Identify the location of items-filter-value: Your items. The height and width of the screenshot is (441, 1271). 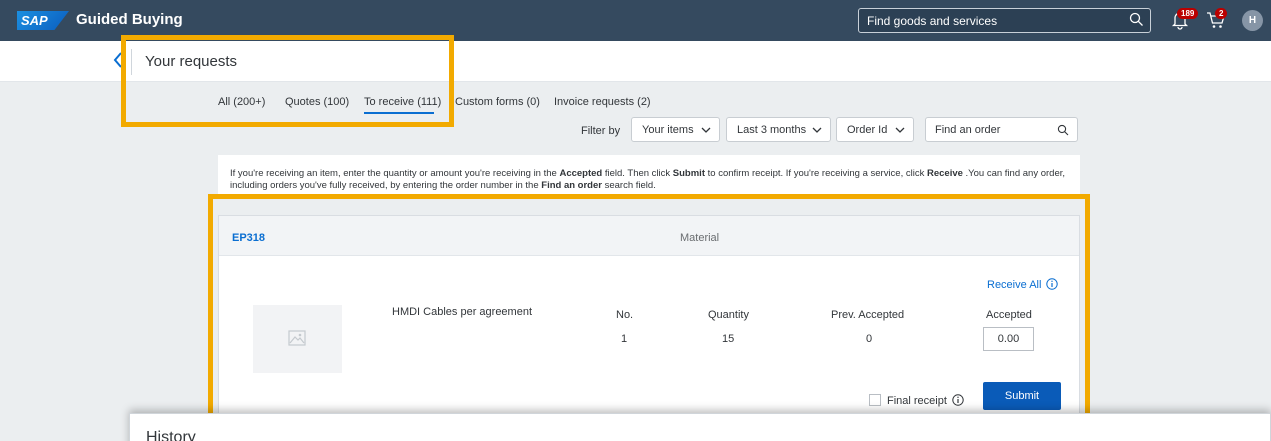
(668, 130).